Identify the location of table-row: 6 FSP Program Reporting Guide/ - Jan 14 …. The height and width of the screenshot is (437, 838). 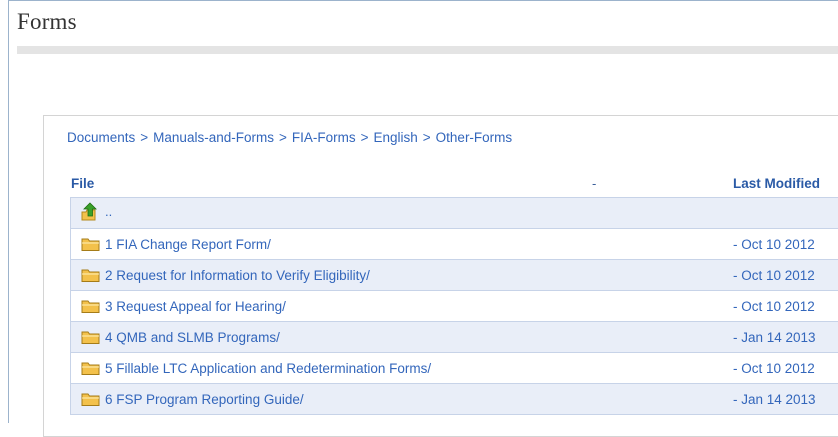
(454, 399).